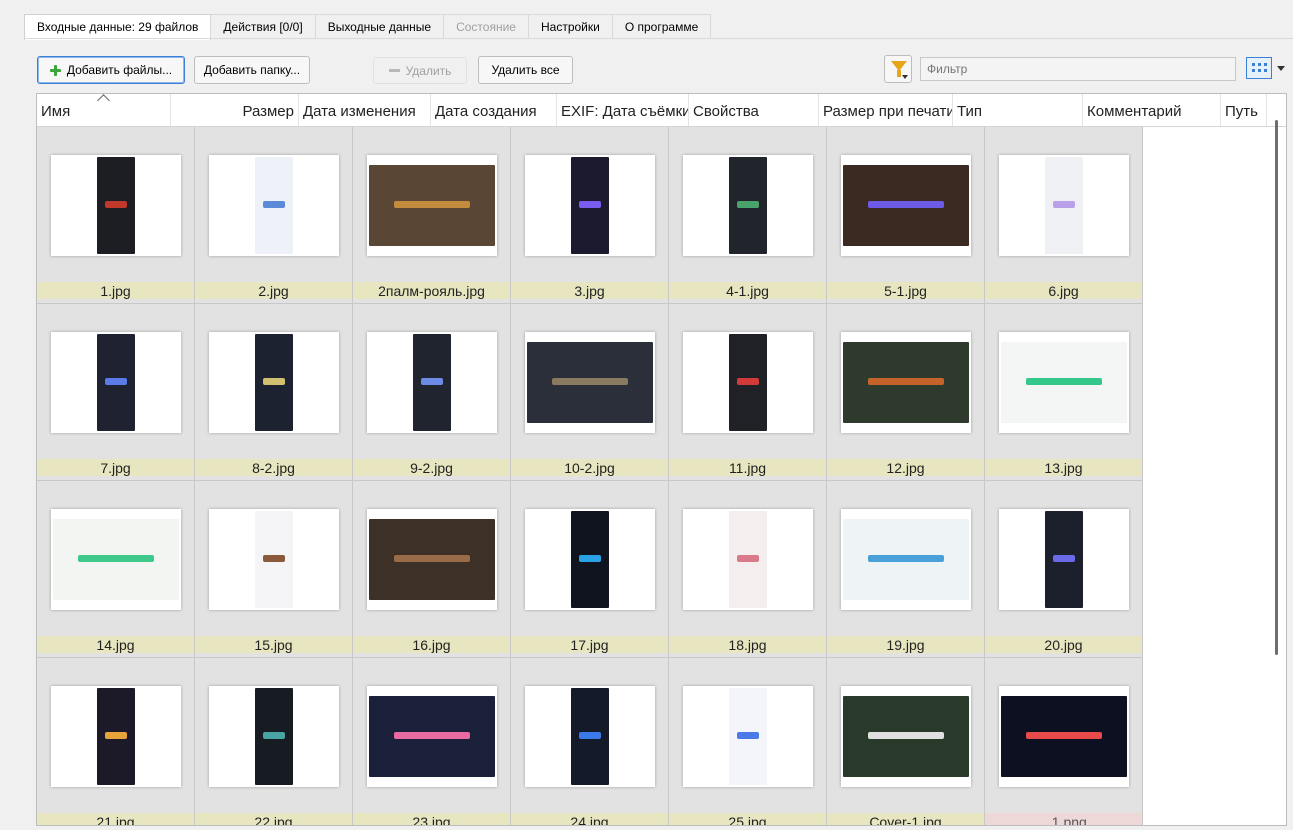 This screenshot has height=830, width=1293. I want to click on file-thumbnail-item: 12.jpg, so click(906, 392).